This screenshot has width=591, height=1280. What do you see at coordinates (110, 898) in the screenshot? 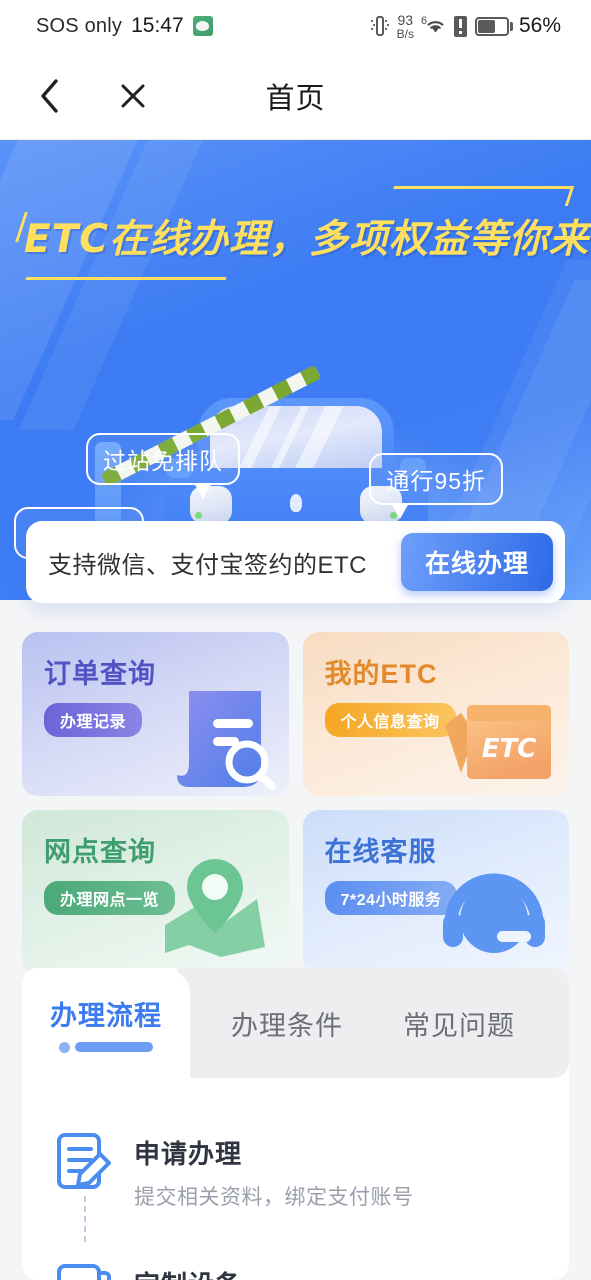
I see `feature-card-badge: 办理网点一览` at bounding box center [110, 898].